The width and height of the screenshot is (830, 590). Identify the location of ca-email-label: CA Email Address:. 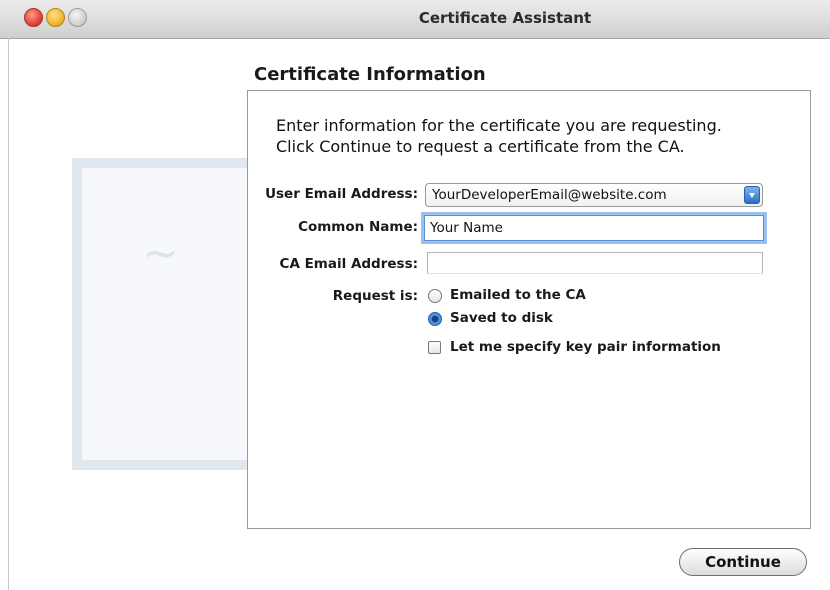
(348, 264).